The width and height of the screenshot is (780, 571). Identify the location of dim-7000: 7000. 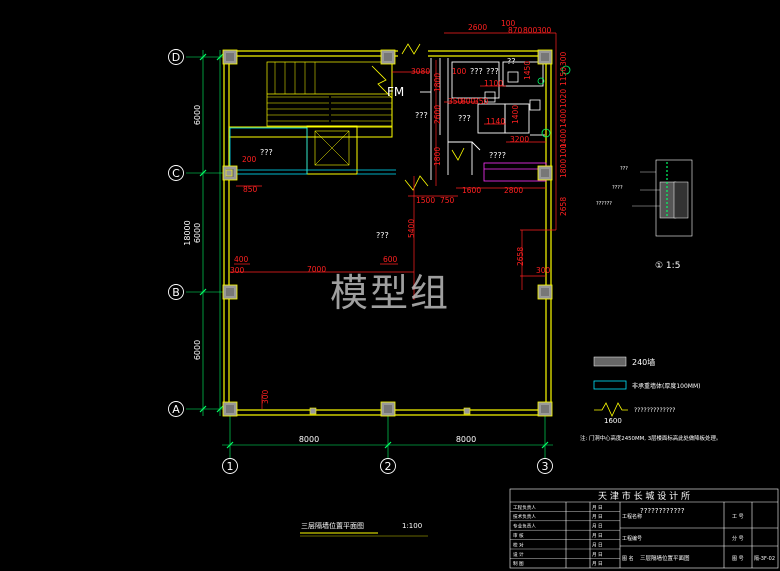
(316, 269).